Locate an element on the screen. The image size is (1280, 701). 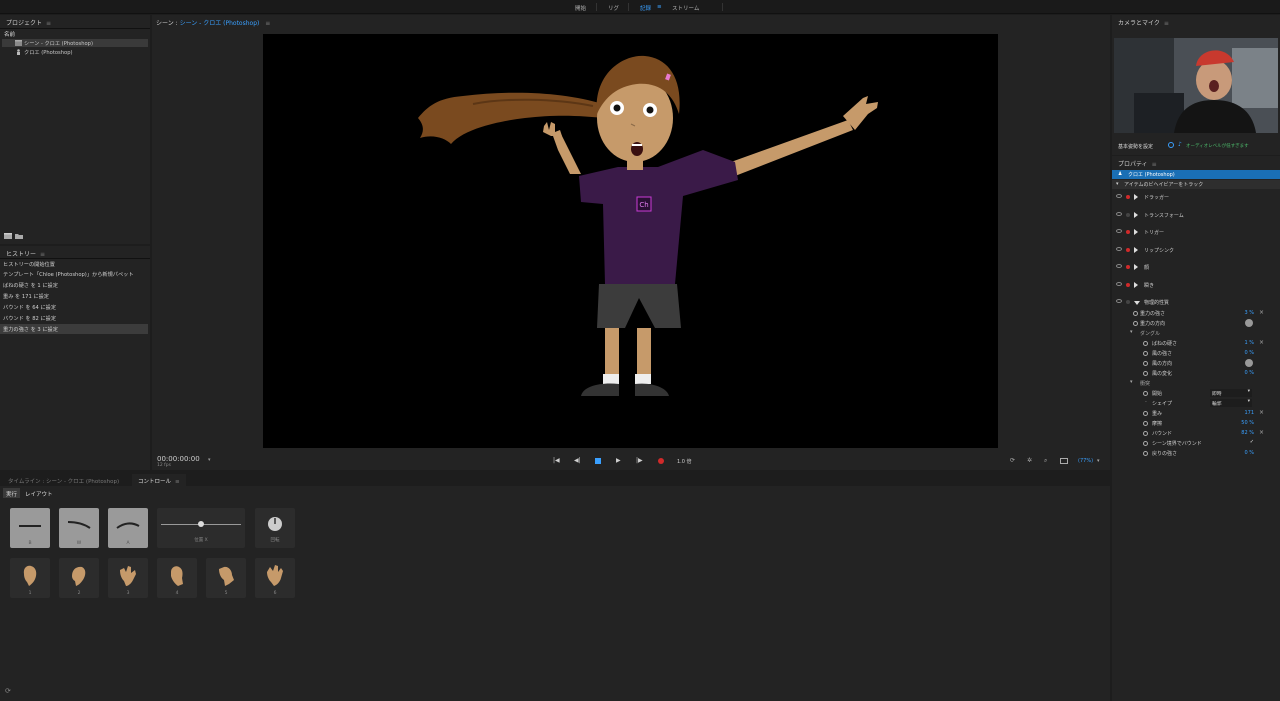
step-forward-icon: |▶ is located at coordinates (639, 460).